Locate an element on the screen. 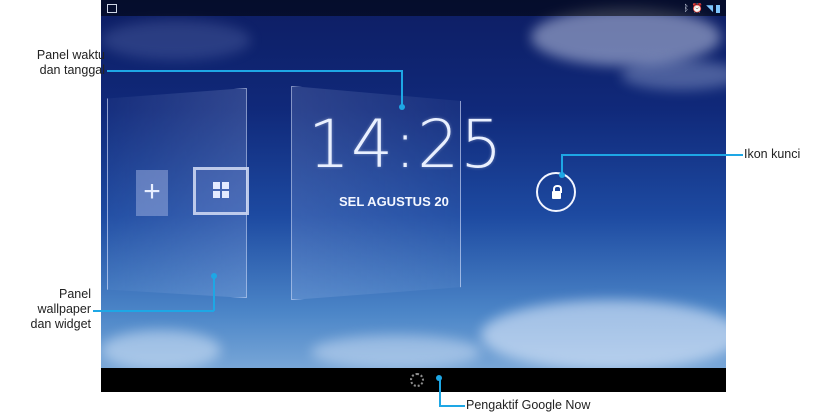 The width and height of the screenshot is (827, 418). status-icons: ᛒ⏰◥ is located at coordinates (701, 8).